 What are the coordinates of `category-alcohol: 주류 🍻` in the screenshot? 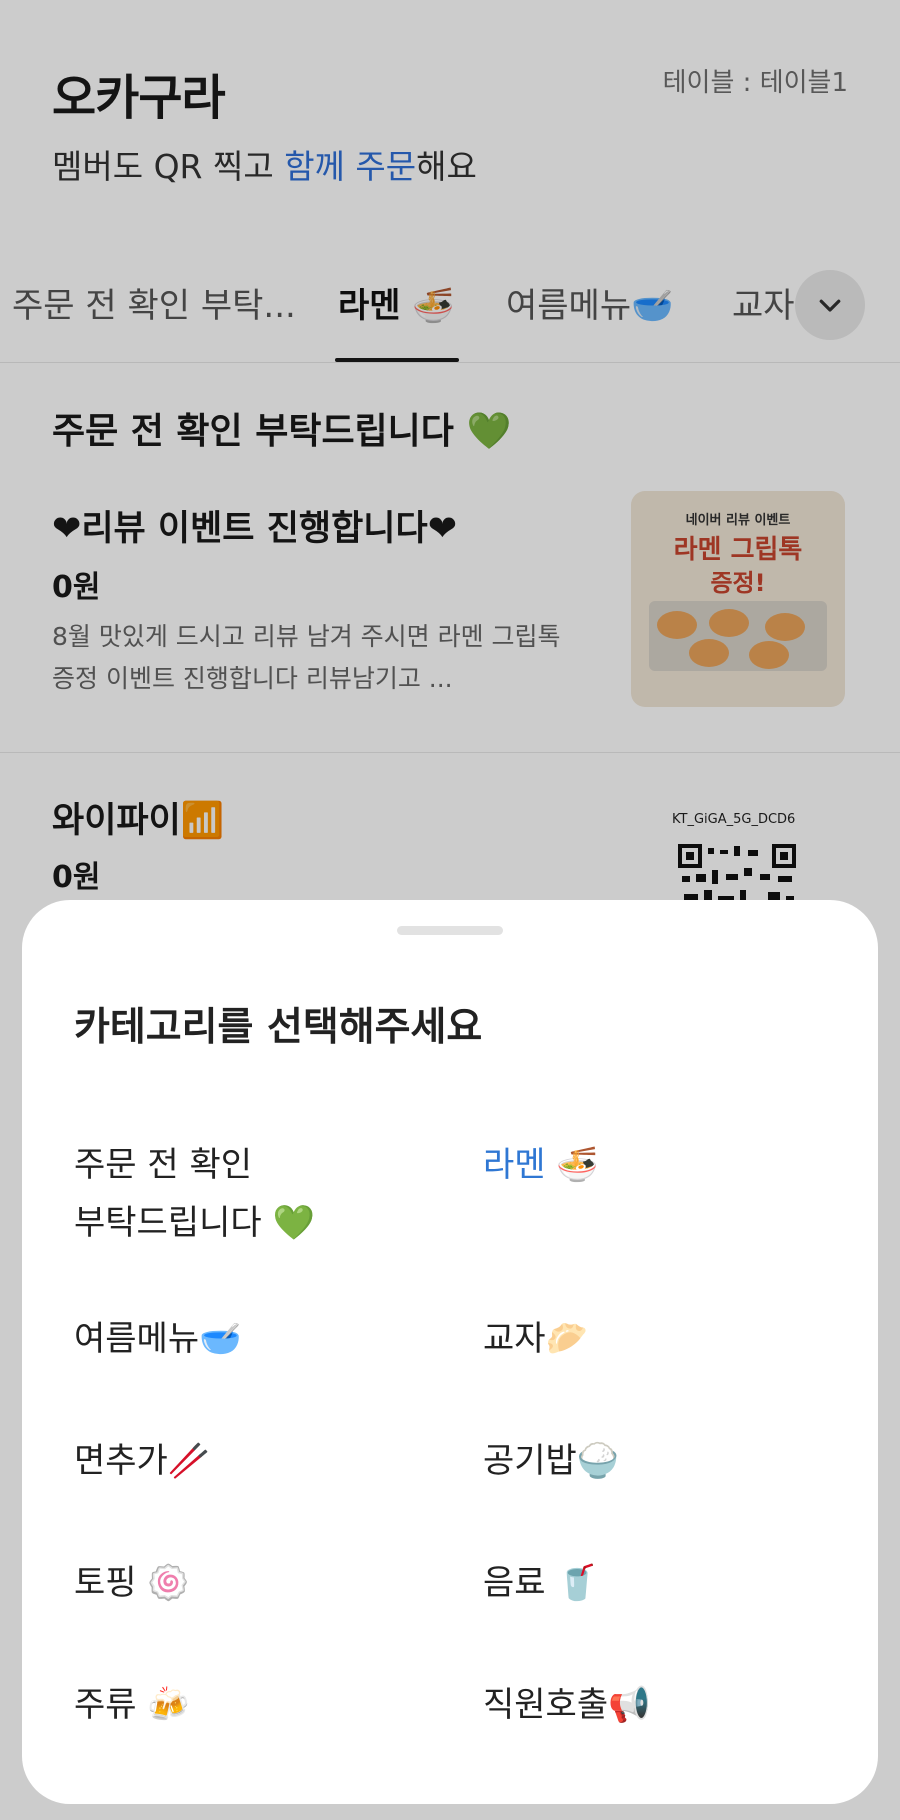 It's located at (132, 1705).